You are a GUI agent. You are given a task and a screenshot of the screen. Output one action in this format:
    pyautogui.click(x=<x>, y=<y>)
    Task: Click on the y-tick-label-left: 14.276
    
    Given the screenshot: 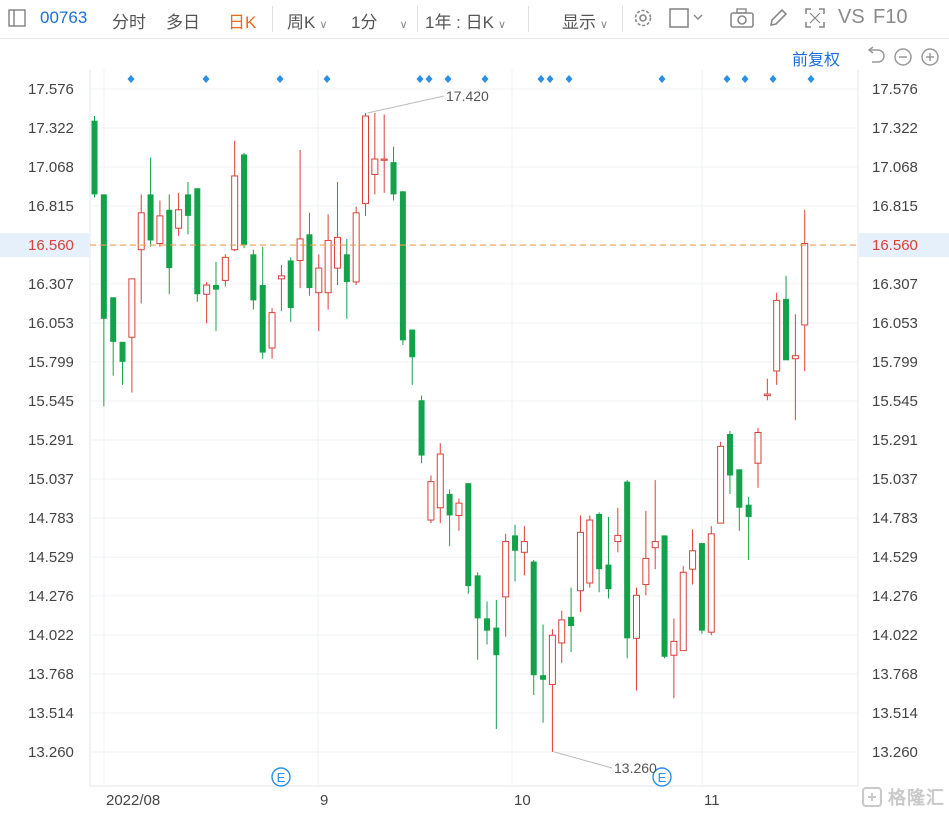 What is the action you would take?
    pyautogui.click(x=51, y=596)
    